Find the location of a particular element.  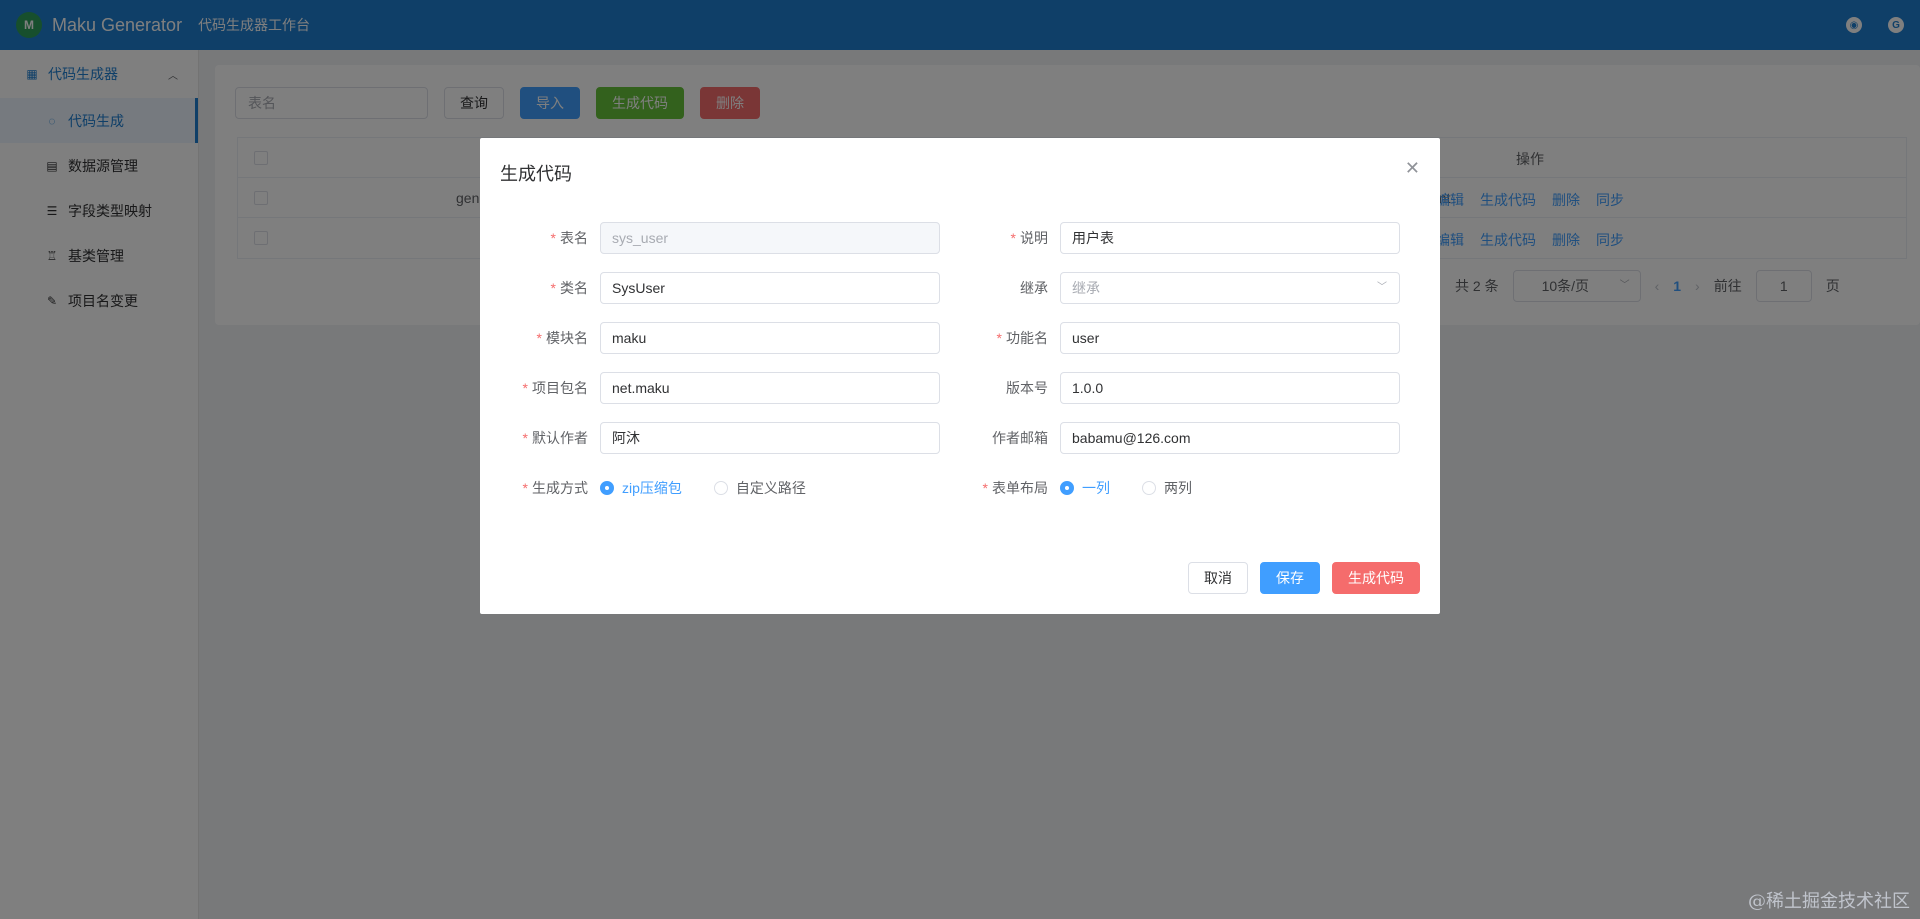

chevron-down-icon: ﹀ is located at coordinates (1382, 287).